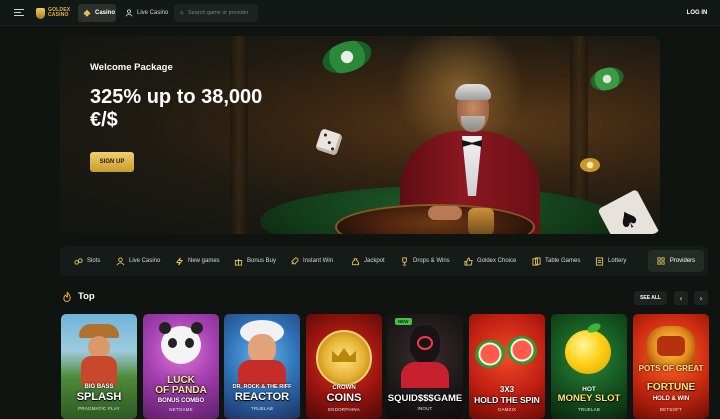 The height and width of the screenshot is (419, 720). I want to click on game-card-pots-of-great-fortune: POTS OF GREAT FORTUNE HOLD & WIN BETSOFT, so click(671, 366).